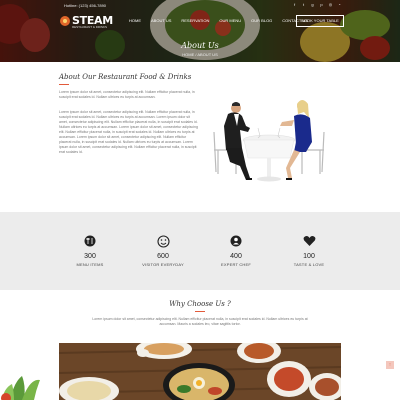 This screenshot has width=400, height=400. What do you see at coordinates (125, 77) in the screenshot?
I see `about-title: About Our Restaurant Food & Drinks` at bounding box center [125, 77].